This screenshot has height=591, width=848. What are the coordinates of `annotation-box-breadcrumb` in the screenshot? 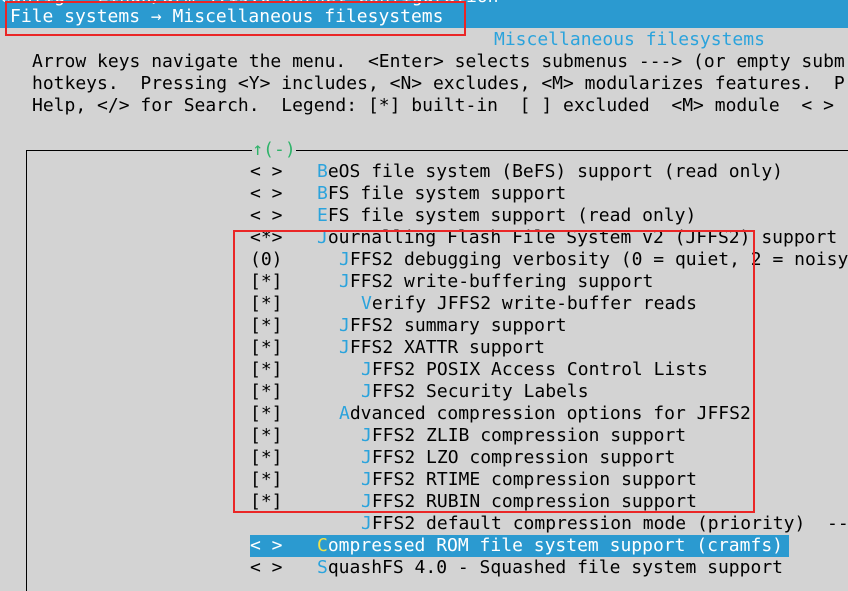 It's located at (235, 18).